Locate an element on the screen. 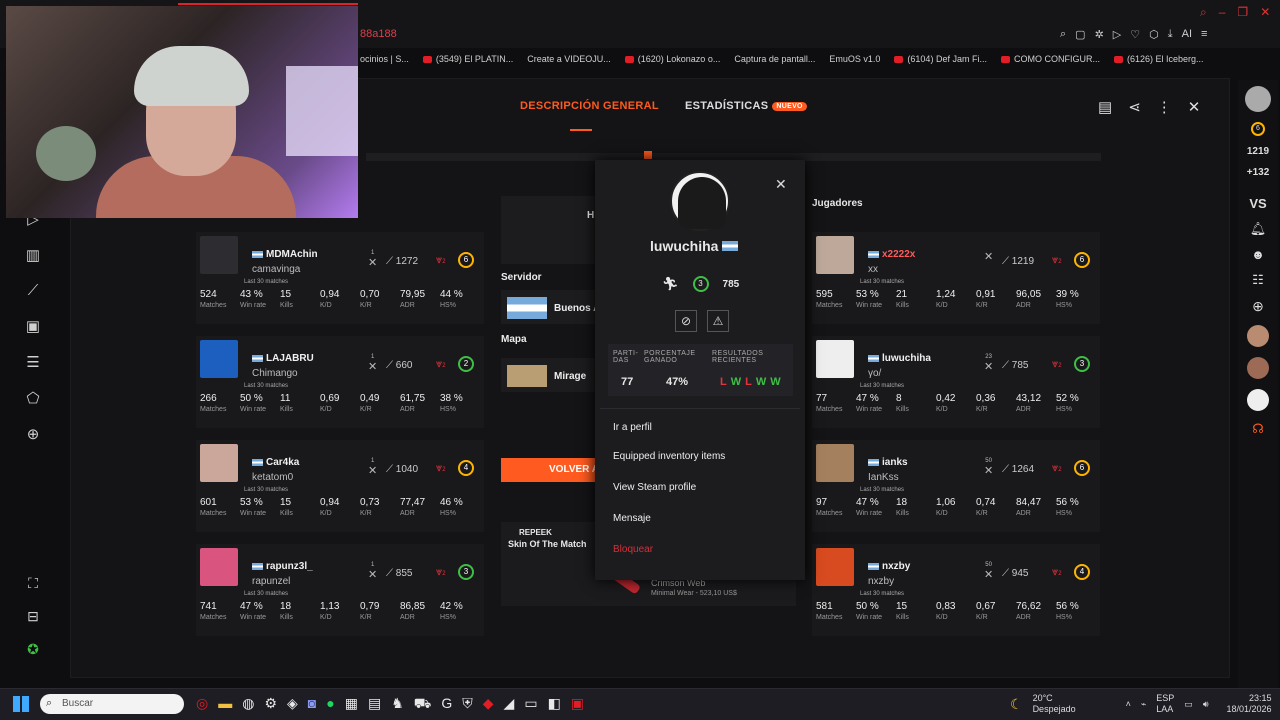 This screenshot has height=720, width=1280. car-icon: ⛟ is located at coordinates (423, 704).